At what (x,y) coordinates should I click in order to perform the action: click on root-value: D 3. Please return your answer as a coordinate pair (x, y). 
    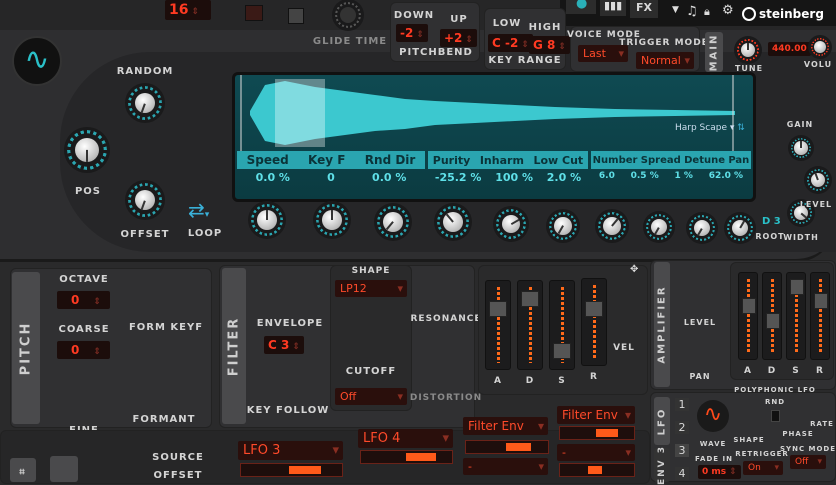
    Looking at the image, I should click on (771, 221).